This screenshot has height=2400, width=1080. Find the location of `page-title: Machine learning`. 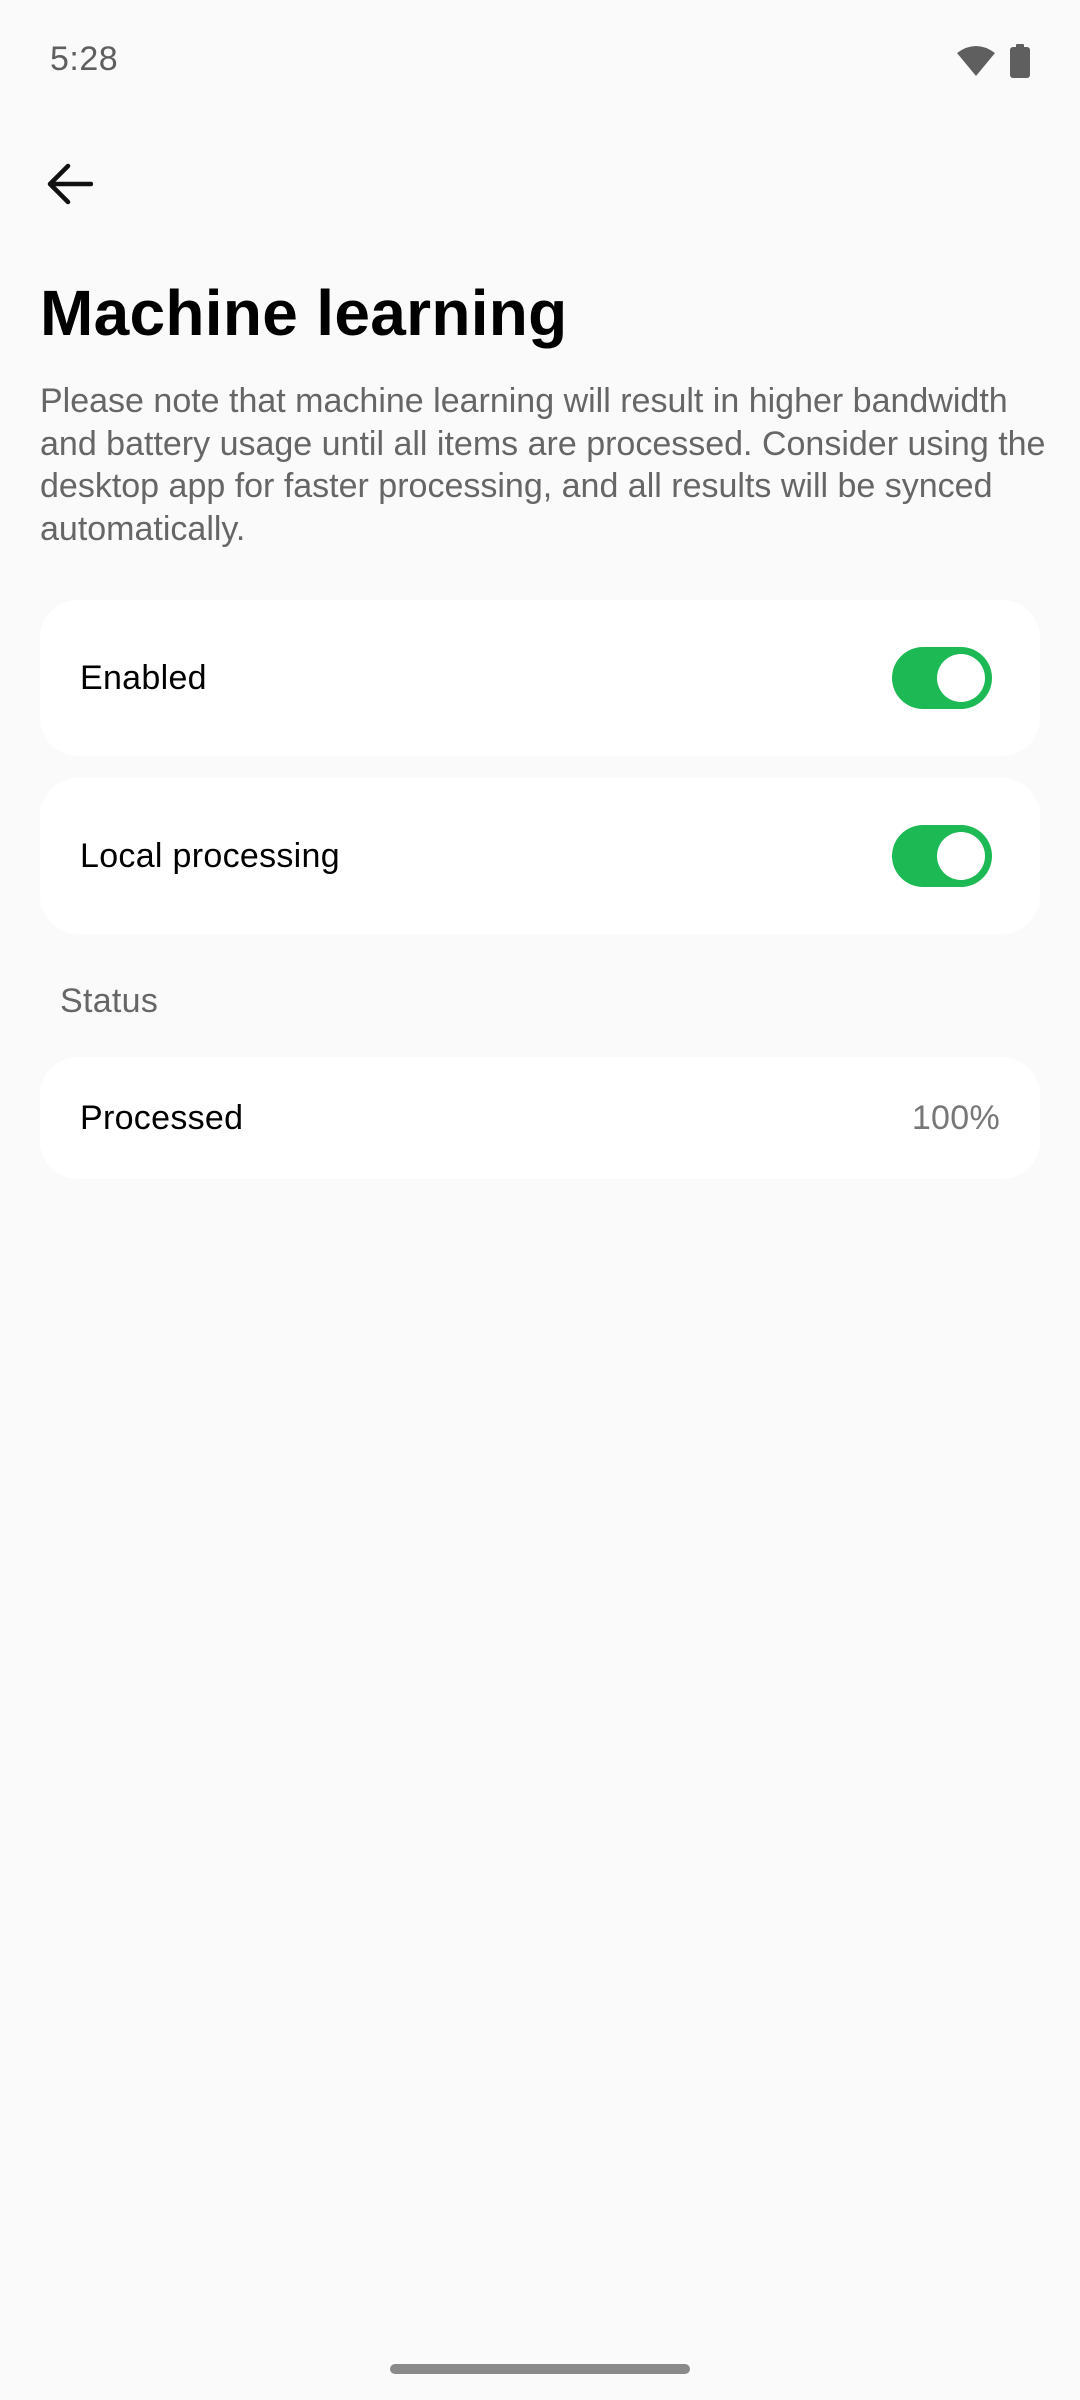

page-title: Machine learning is located at coordinates (304, 313).